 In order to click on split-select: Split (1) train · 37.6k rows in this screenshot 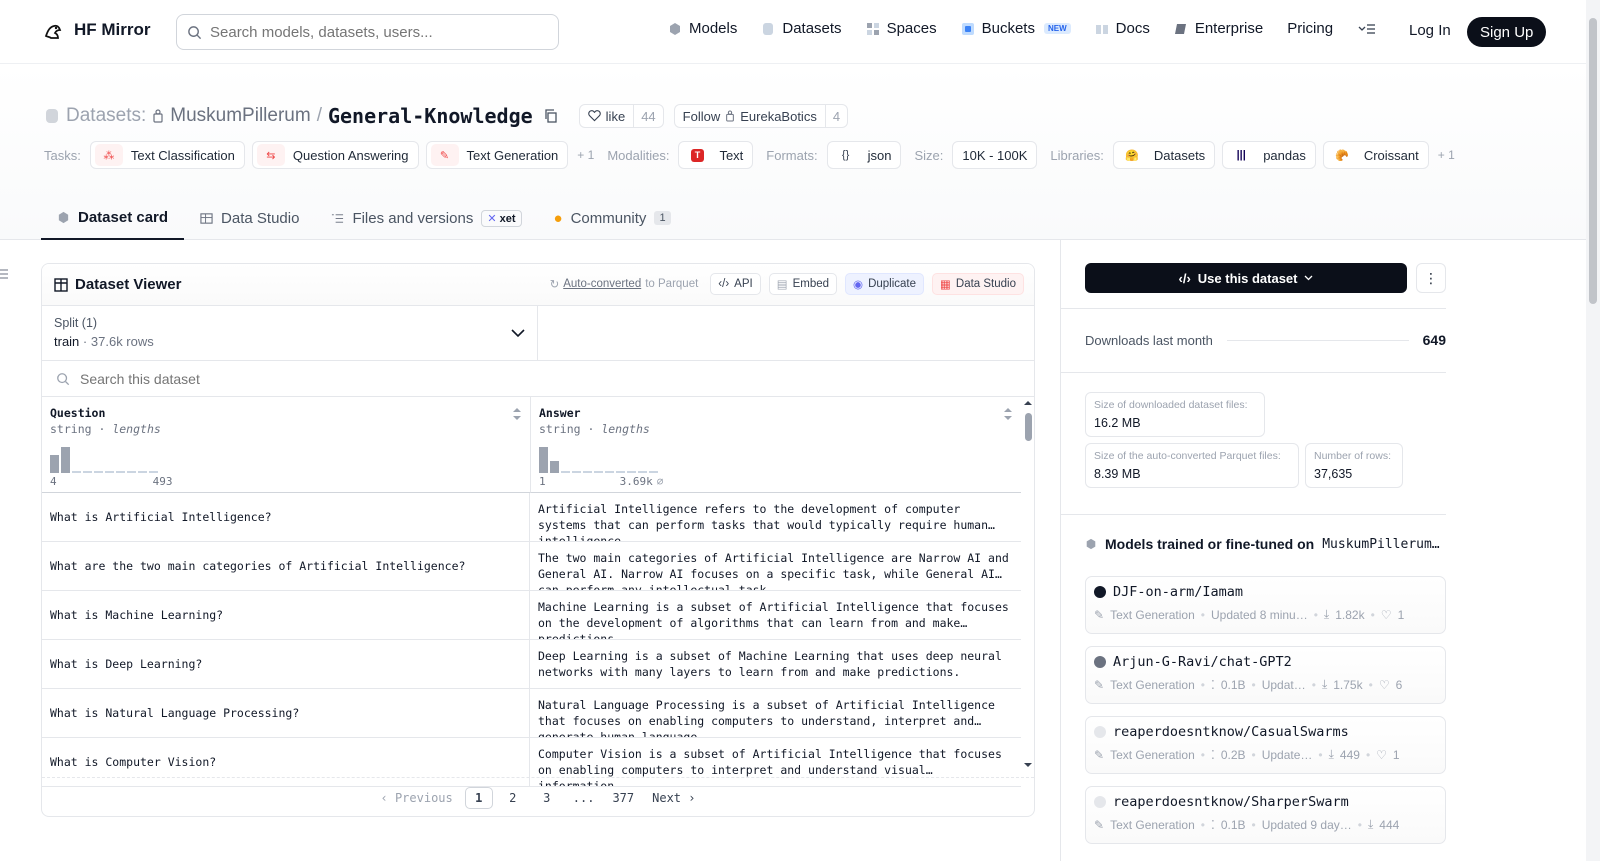, I will do `click(290, 333)`.